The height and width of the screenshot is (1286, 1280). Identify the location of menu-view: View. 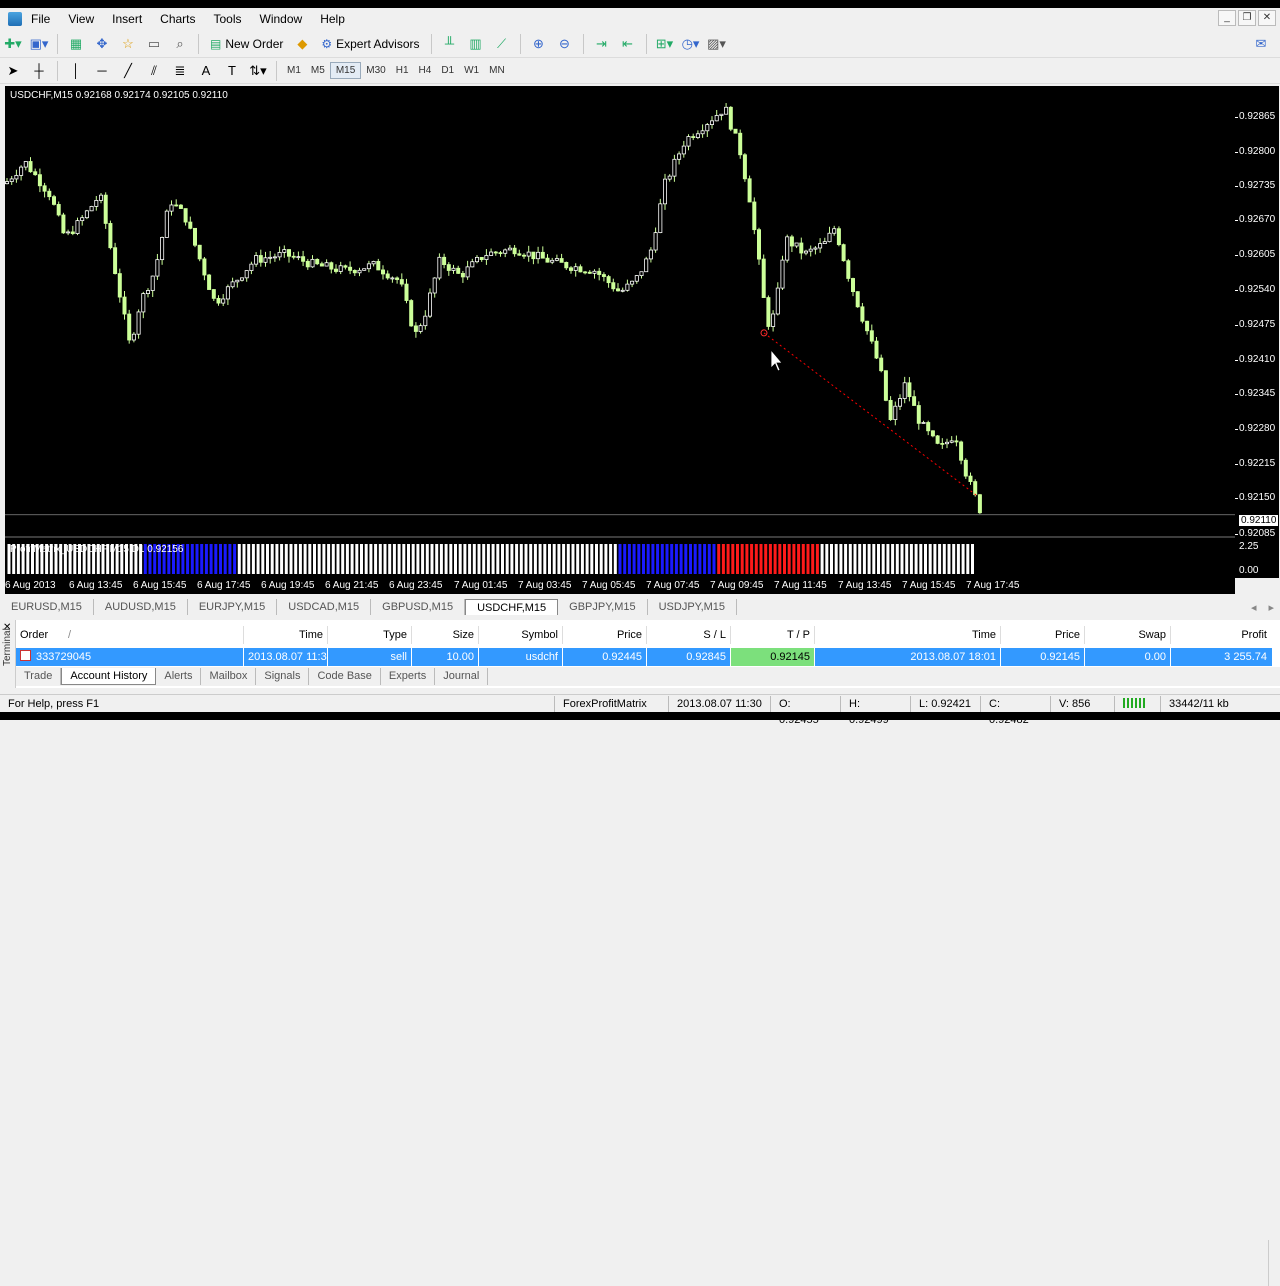
(81, 19).